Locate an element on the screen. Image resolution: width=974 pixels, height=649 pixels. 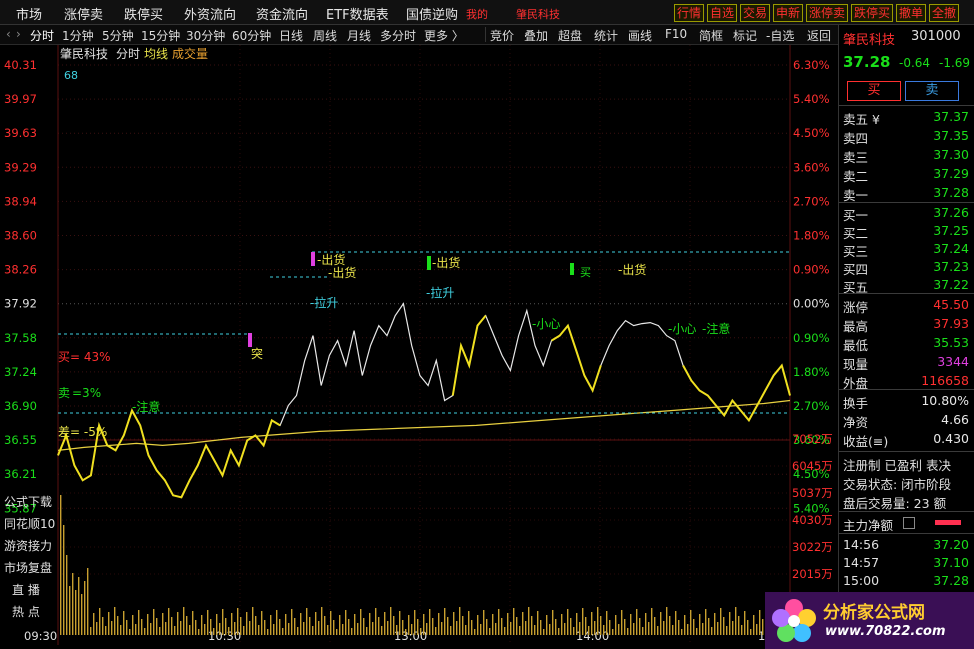
tab-30min: 30分钟 is located at coordinates (205, 35).